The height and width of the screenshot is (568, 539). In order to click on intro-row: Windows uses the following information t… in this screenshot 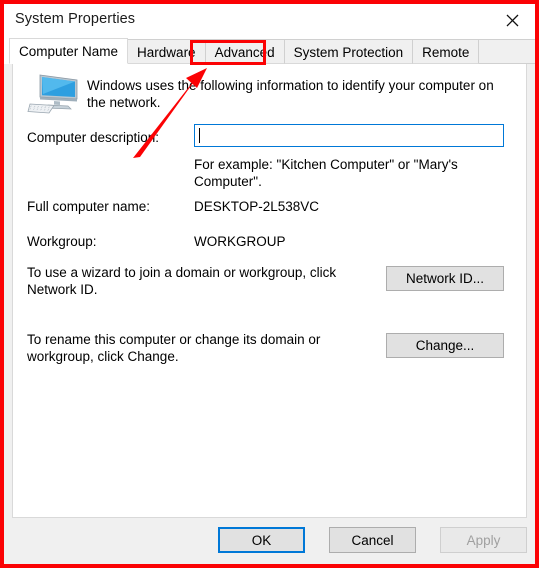, I will do `click(272, 94)`.